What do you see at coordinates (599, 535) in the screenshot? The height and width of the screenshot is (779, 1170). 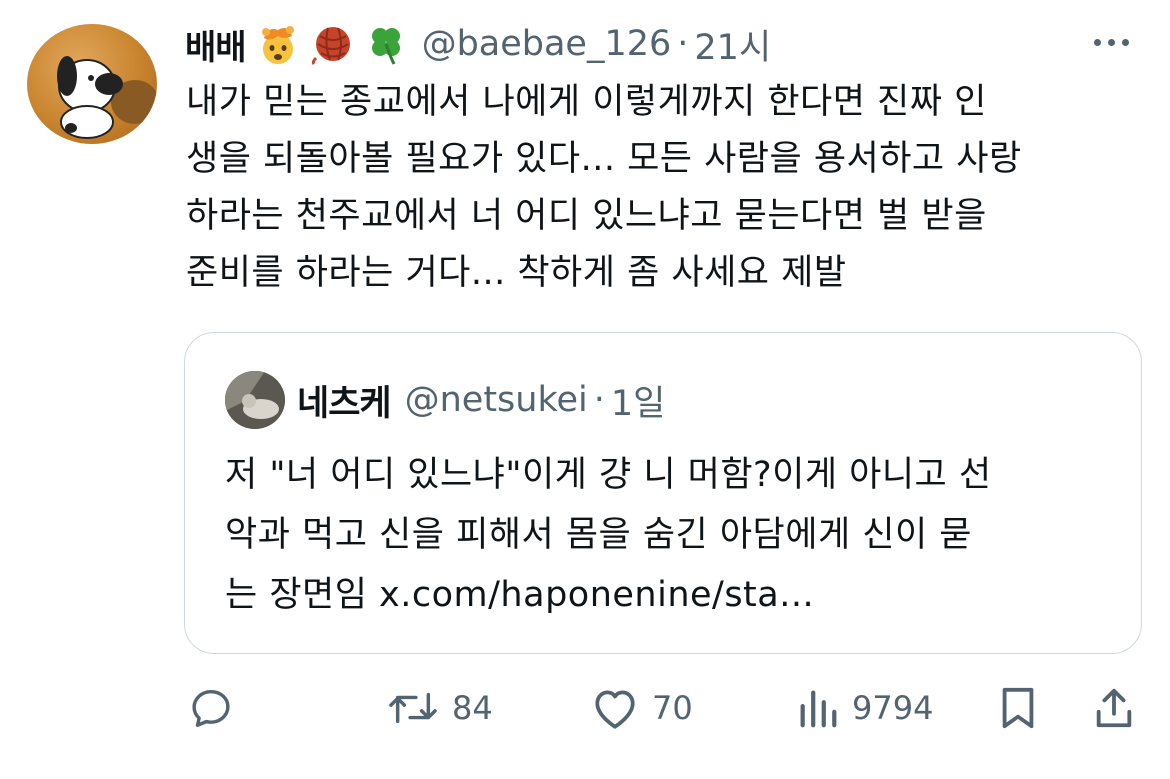 I see `quoted-text-line: 악과 먹고 신을 피해서 몸을 숨긴 아담에게 신이 묻` at bounding box center [599, 535].